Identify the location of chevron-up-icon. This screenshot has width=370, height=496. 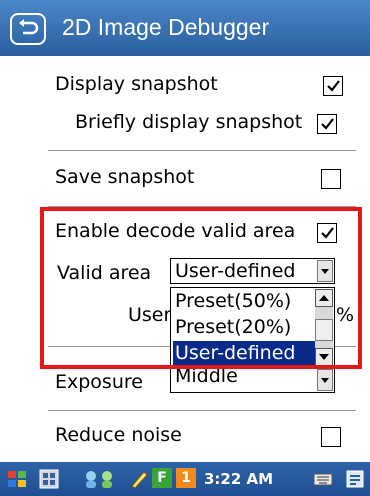
(324, 298).